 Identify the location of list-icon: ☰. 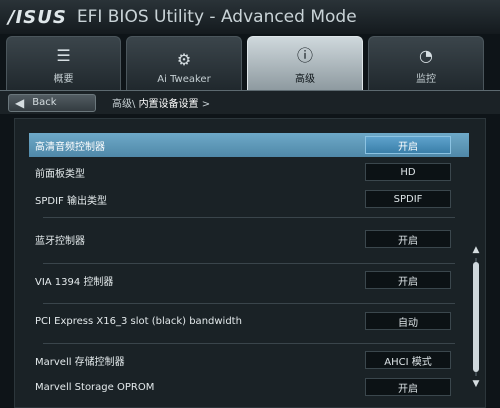
(63, 55).